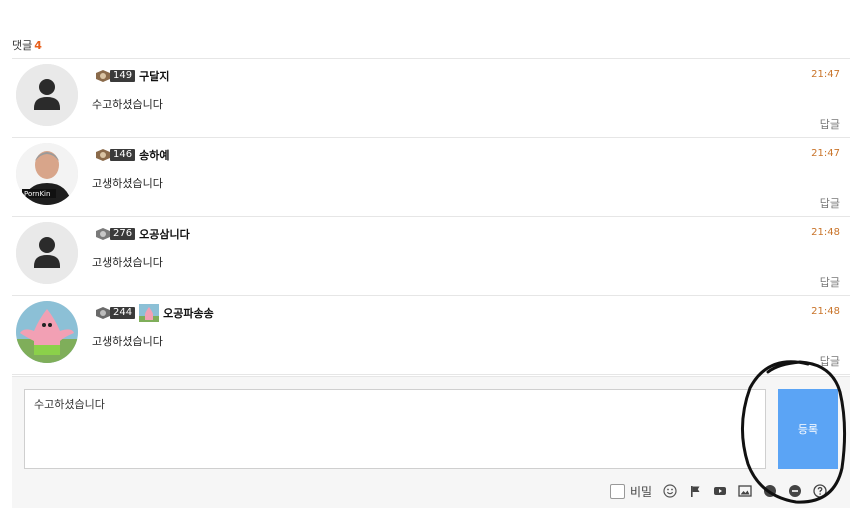 This screenshot has height=508, width=850. What do you see at coordinates (794, 491) in the screenshot?
I see `minus-circle-icon` at bounding box center [794, 491].